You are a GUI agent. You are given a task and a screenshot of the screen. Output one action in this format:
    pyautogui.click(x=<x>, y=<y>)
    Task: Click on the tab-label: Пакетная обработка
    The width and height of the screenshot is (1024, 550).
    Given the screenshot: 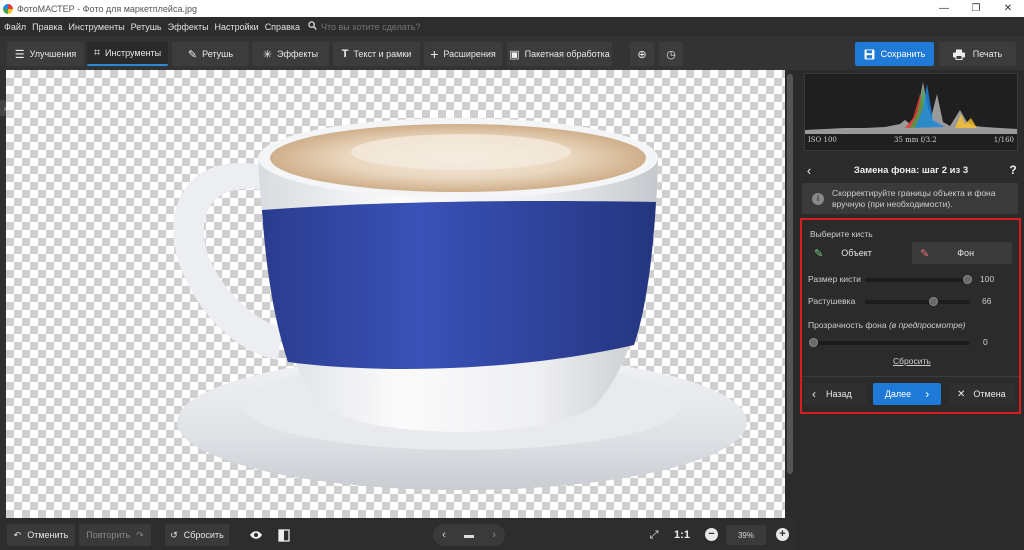 What is the action you would take?
    pyautogui.click(x=567, y=54)
    